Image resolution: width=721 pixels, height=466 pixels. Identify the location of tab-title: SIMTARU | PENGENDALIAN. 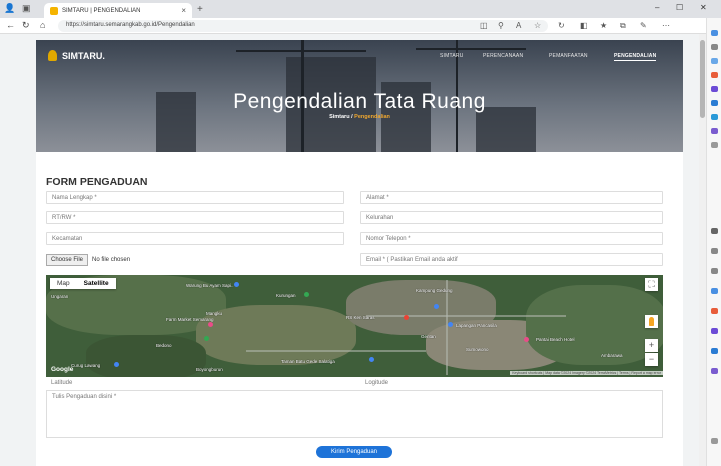
(101, 10).